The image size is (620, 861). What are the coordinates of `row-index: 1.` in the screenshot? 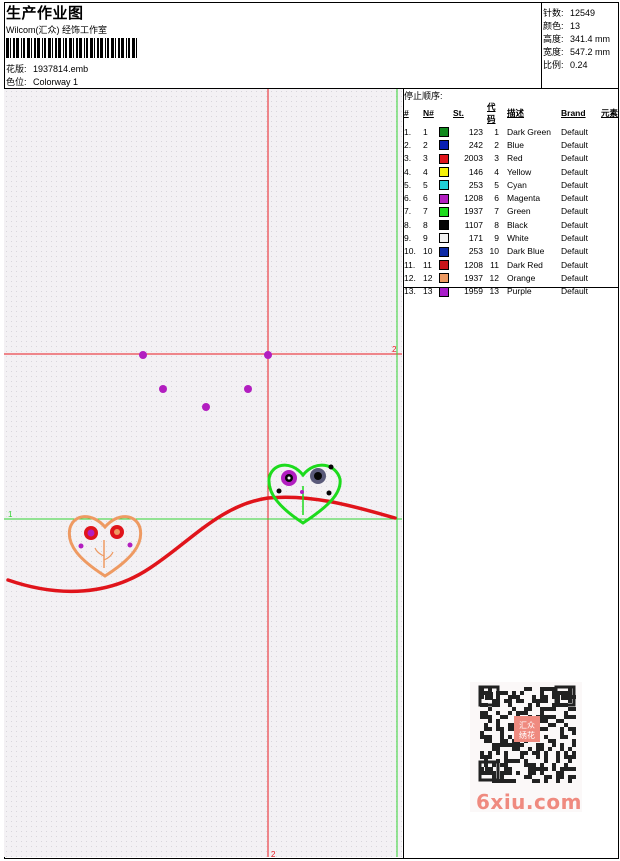 It's located at (408, 131).